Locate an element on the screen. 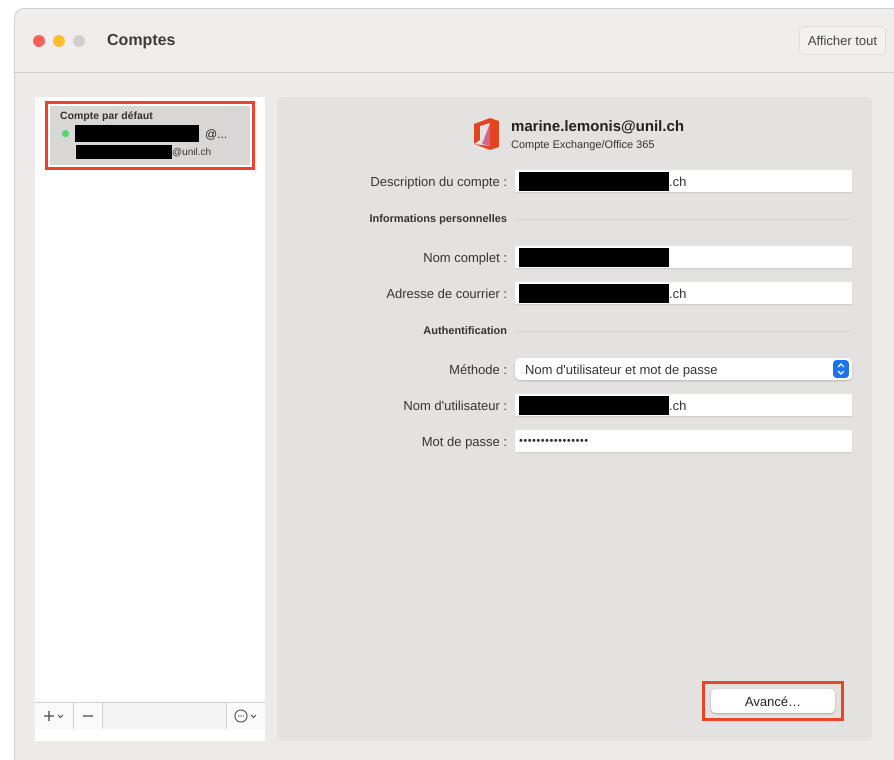  section-label: Compte par défaut is located at coordinates (107, 116).